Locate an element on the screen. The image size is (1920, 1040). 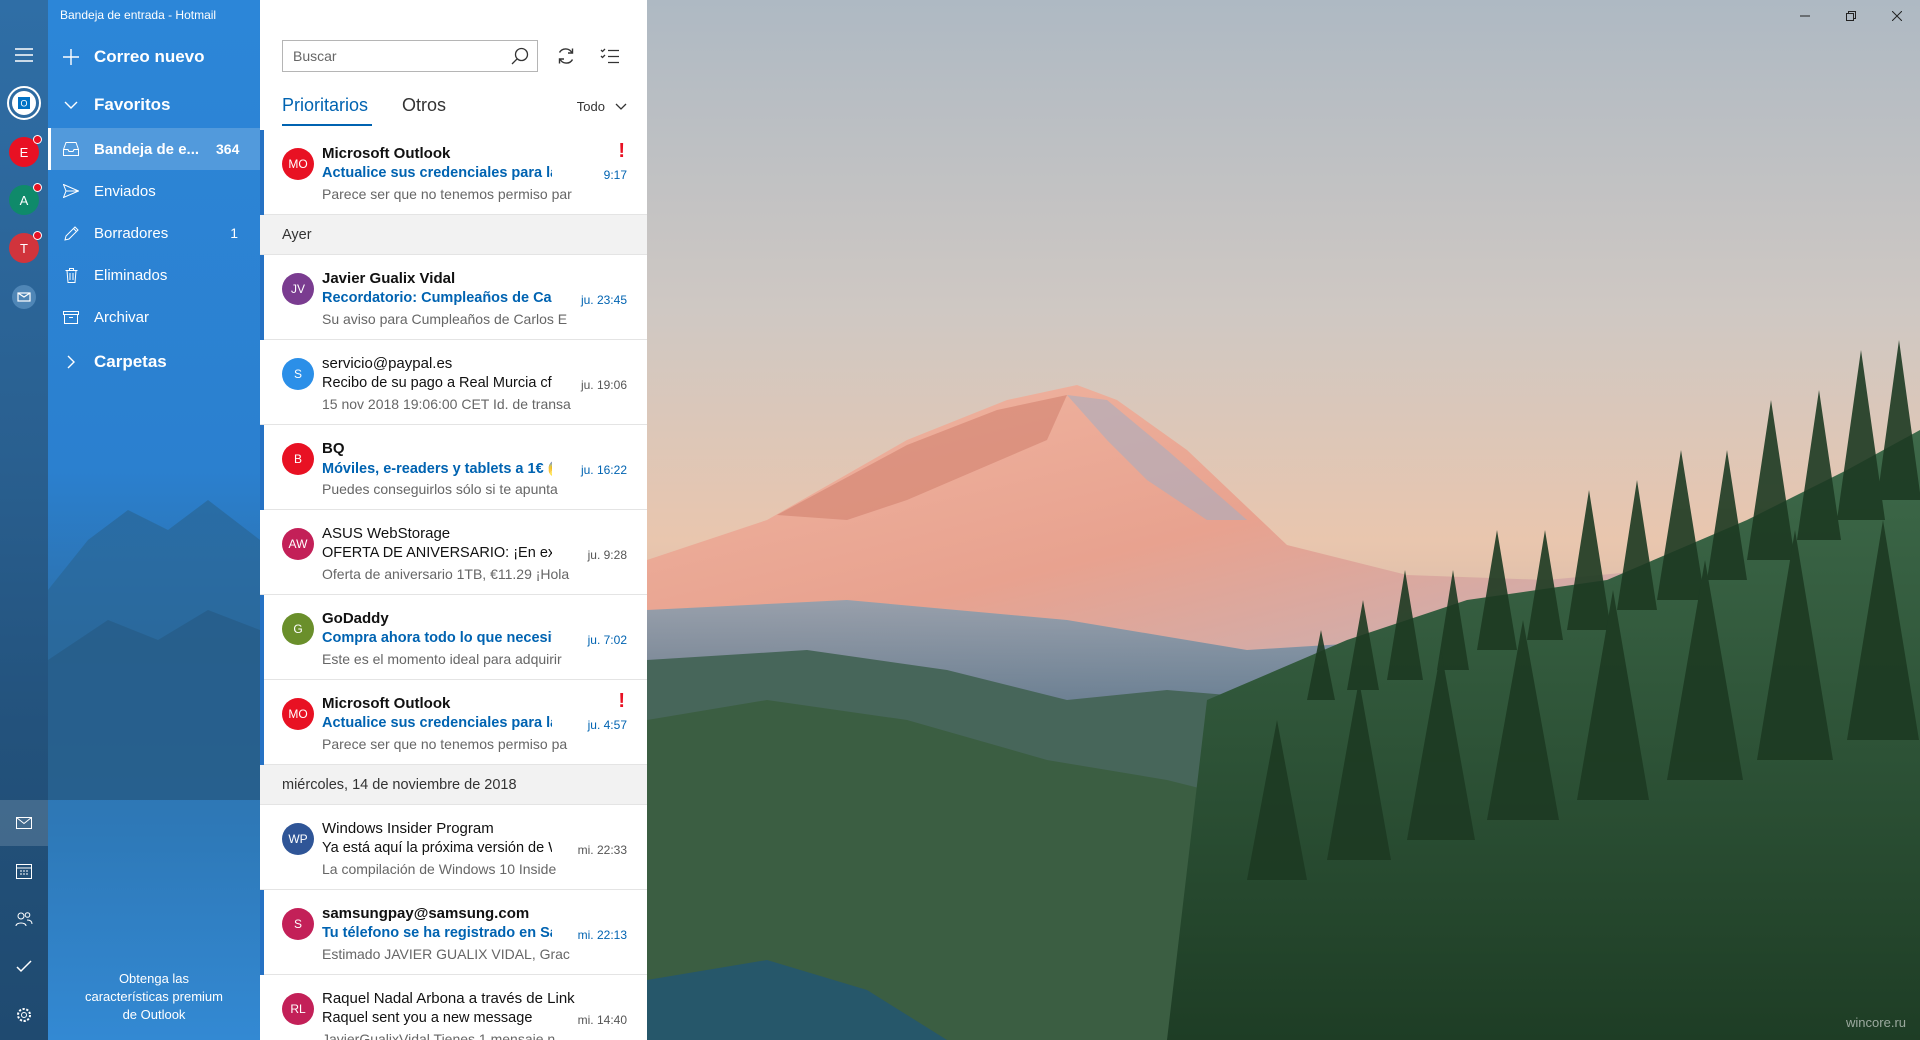
message-time: ju. 19:06 is located at coordinates (603, 385).